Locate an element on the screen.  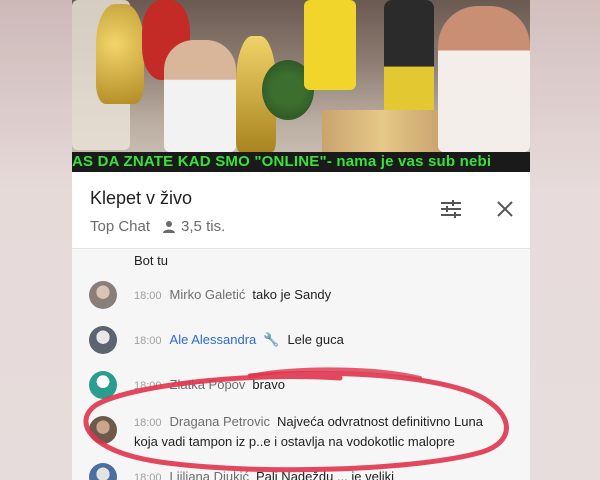
message-body: 18:00 Zlatka Popov bravo is located at coordinates (209, 384).